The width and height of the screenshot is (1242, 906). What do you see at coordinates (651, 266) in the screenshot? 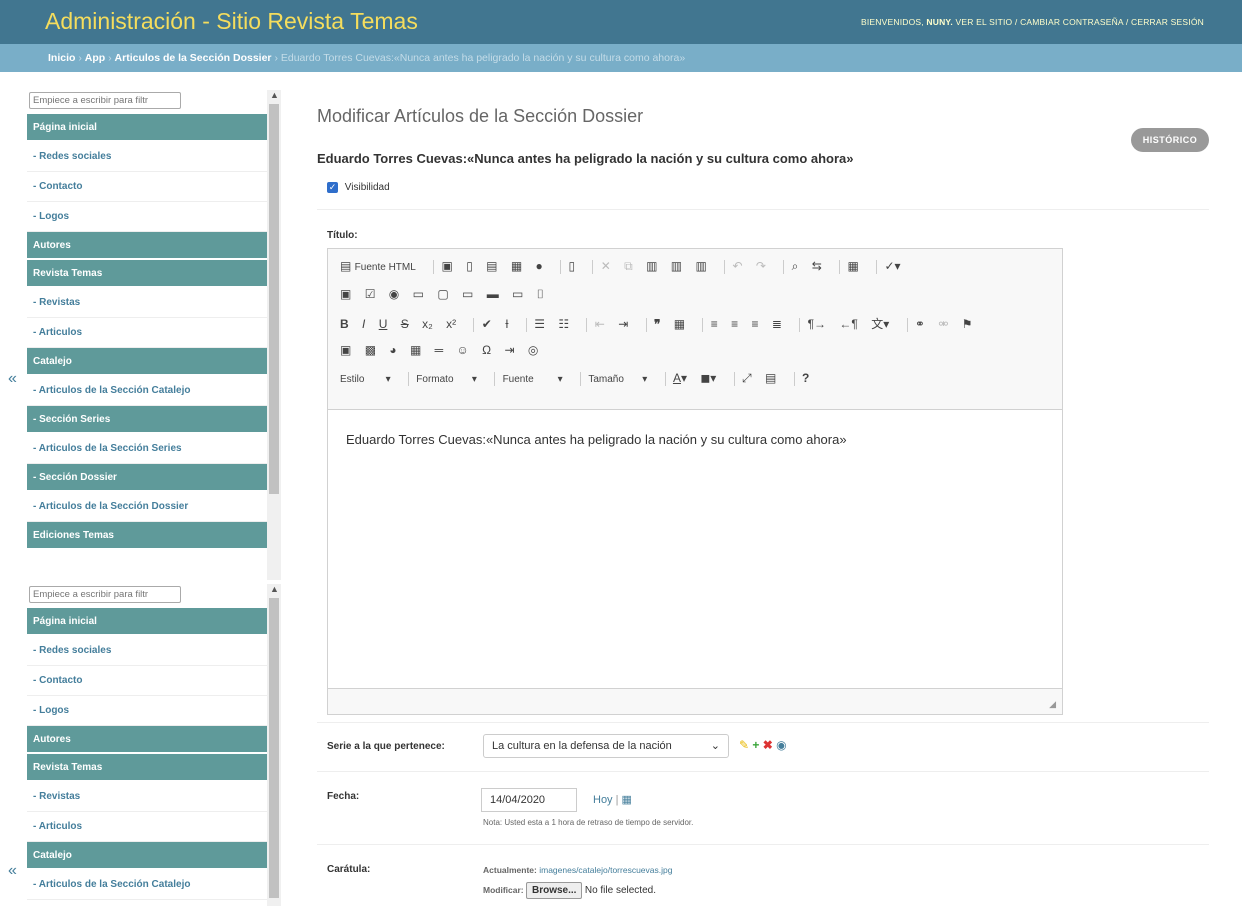
I see `paste-icon: ▥` at bounding box center [651, 266].